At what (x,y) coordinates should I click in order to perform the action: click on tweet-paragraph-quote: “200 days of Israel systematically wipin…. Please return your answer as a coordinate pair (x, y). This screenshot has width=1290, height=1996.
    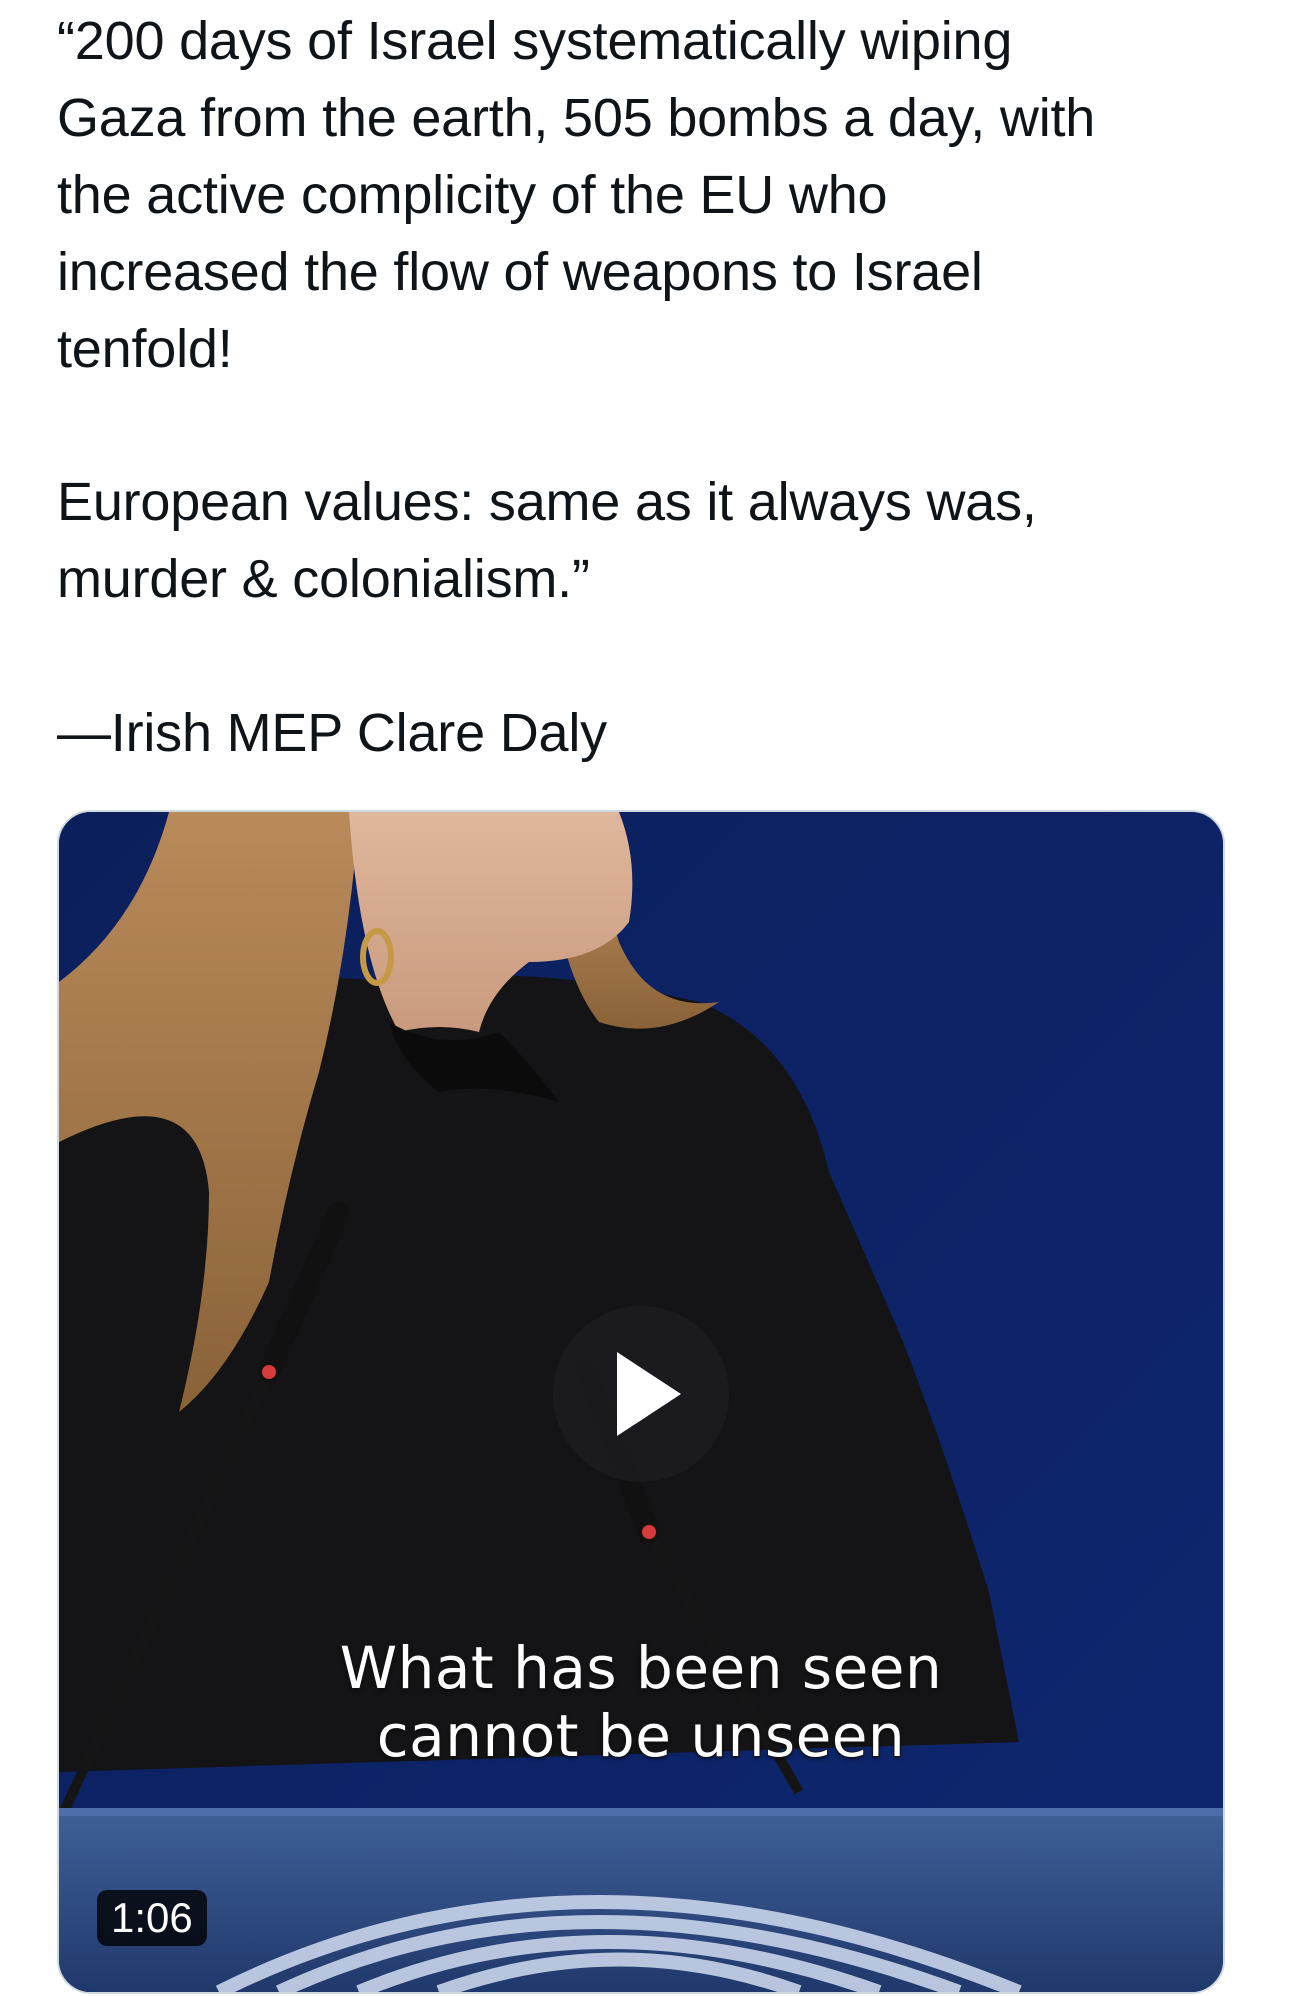
    Looking at the image, I should click on (576, 195).